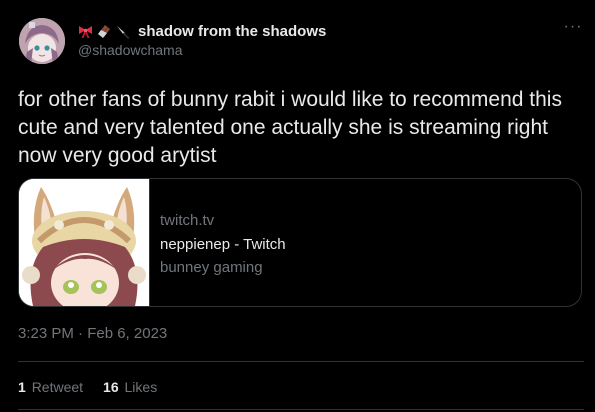 Image resolution: width=595 pixels, height=412 pixels. I want to click on author-name-row: shadow from the shadows, so click(202, 31).